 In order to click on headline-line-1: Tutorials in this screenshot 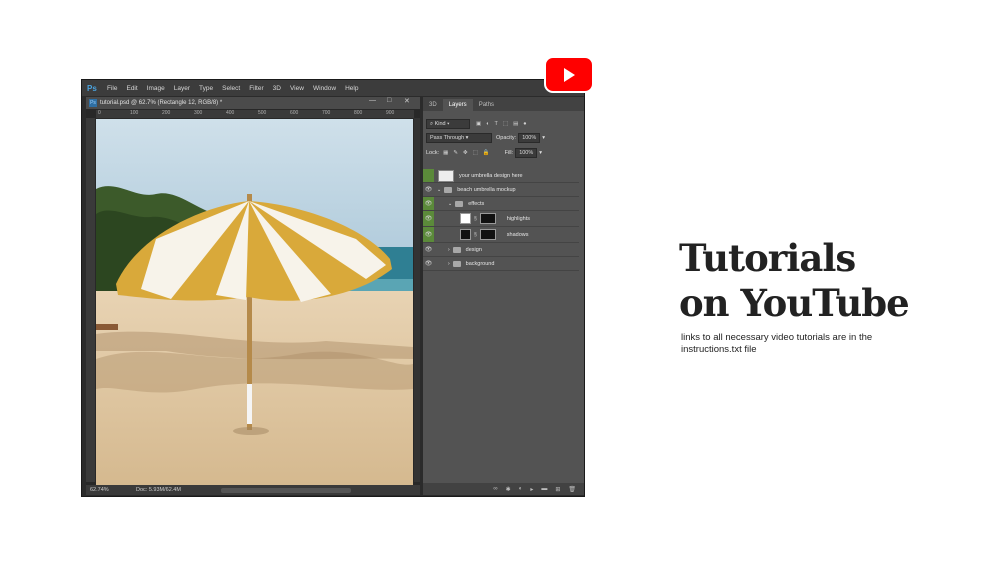, I will do `click(767, 258)`.